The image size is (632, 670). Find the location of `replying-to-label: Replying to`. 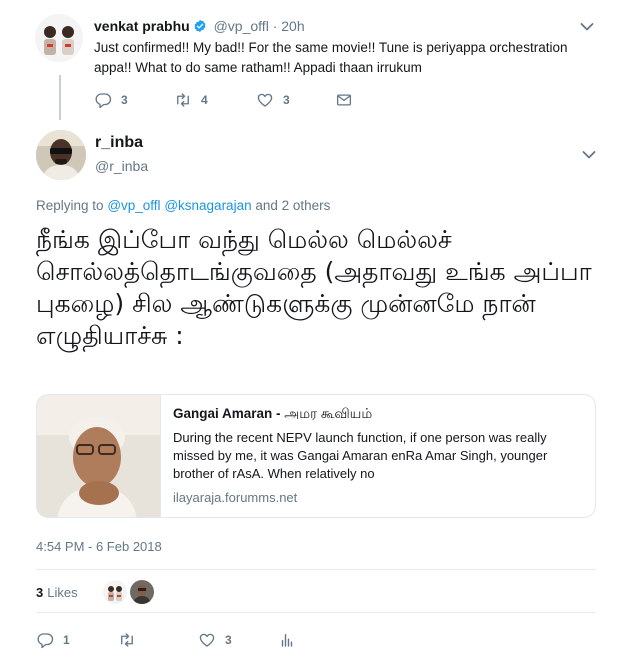

replying-to-label: Replying to is located at coordinates (70, 205).